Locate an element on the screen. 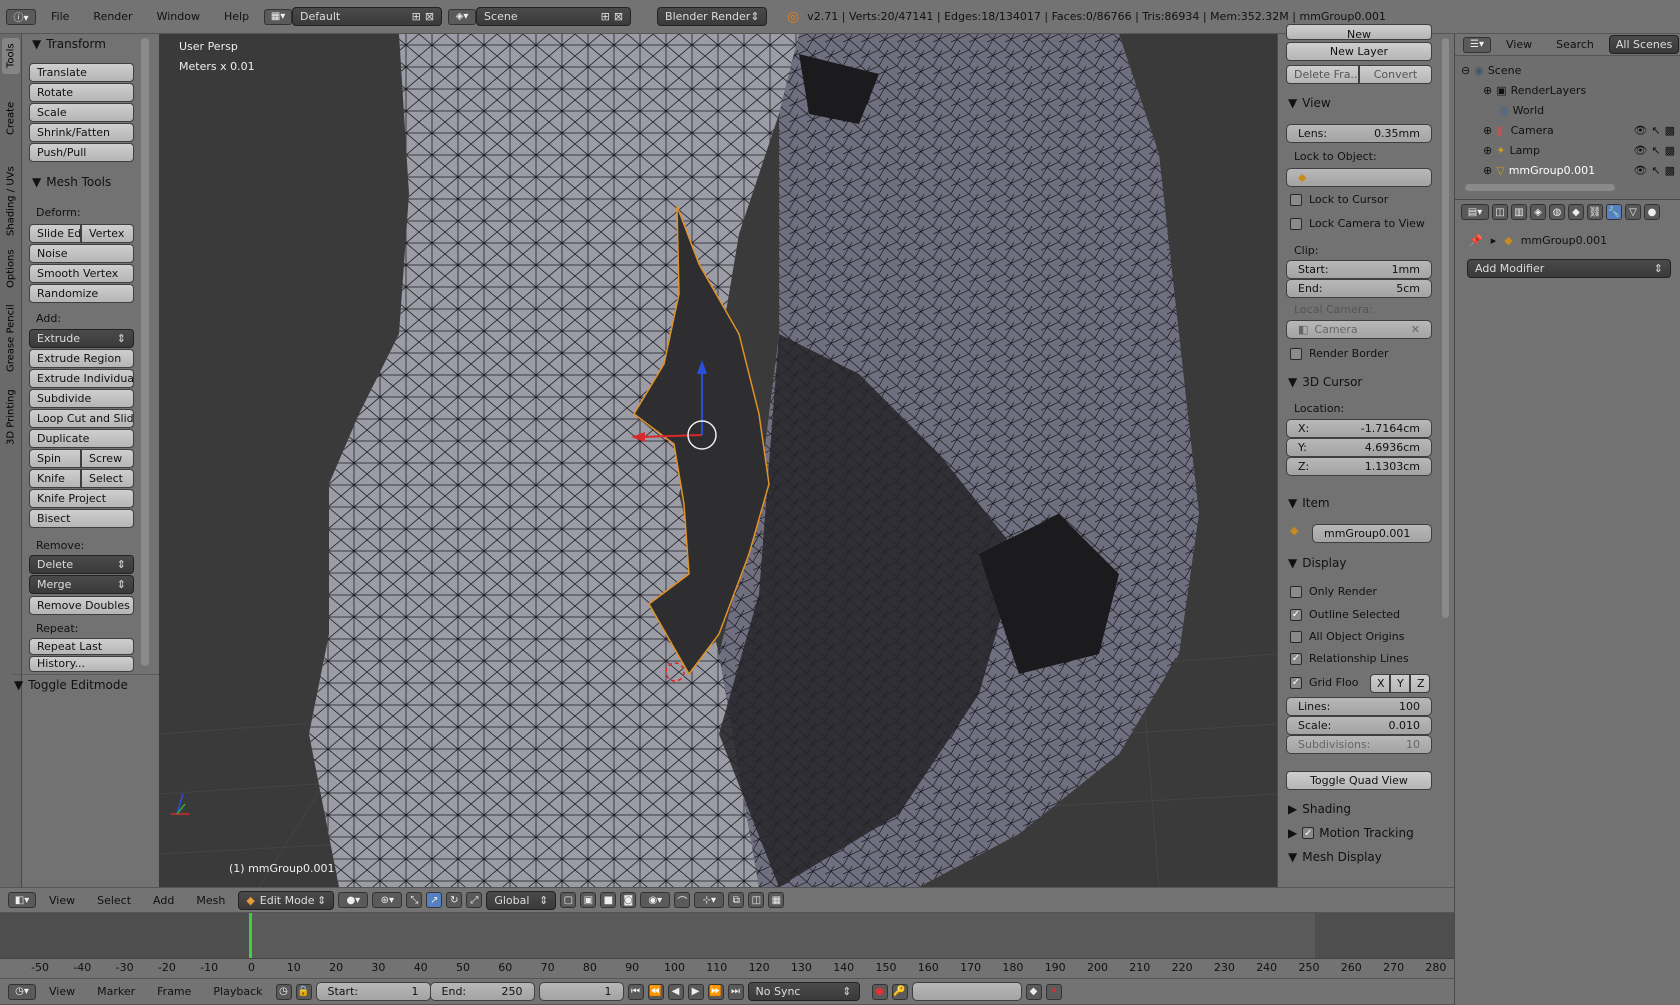 This screenshot has width=1680, height=1005. tree-item-lamp: ⊕ ✦ Lamp 👁 ↖ ▩ is located at coordinates (1568, 150).